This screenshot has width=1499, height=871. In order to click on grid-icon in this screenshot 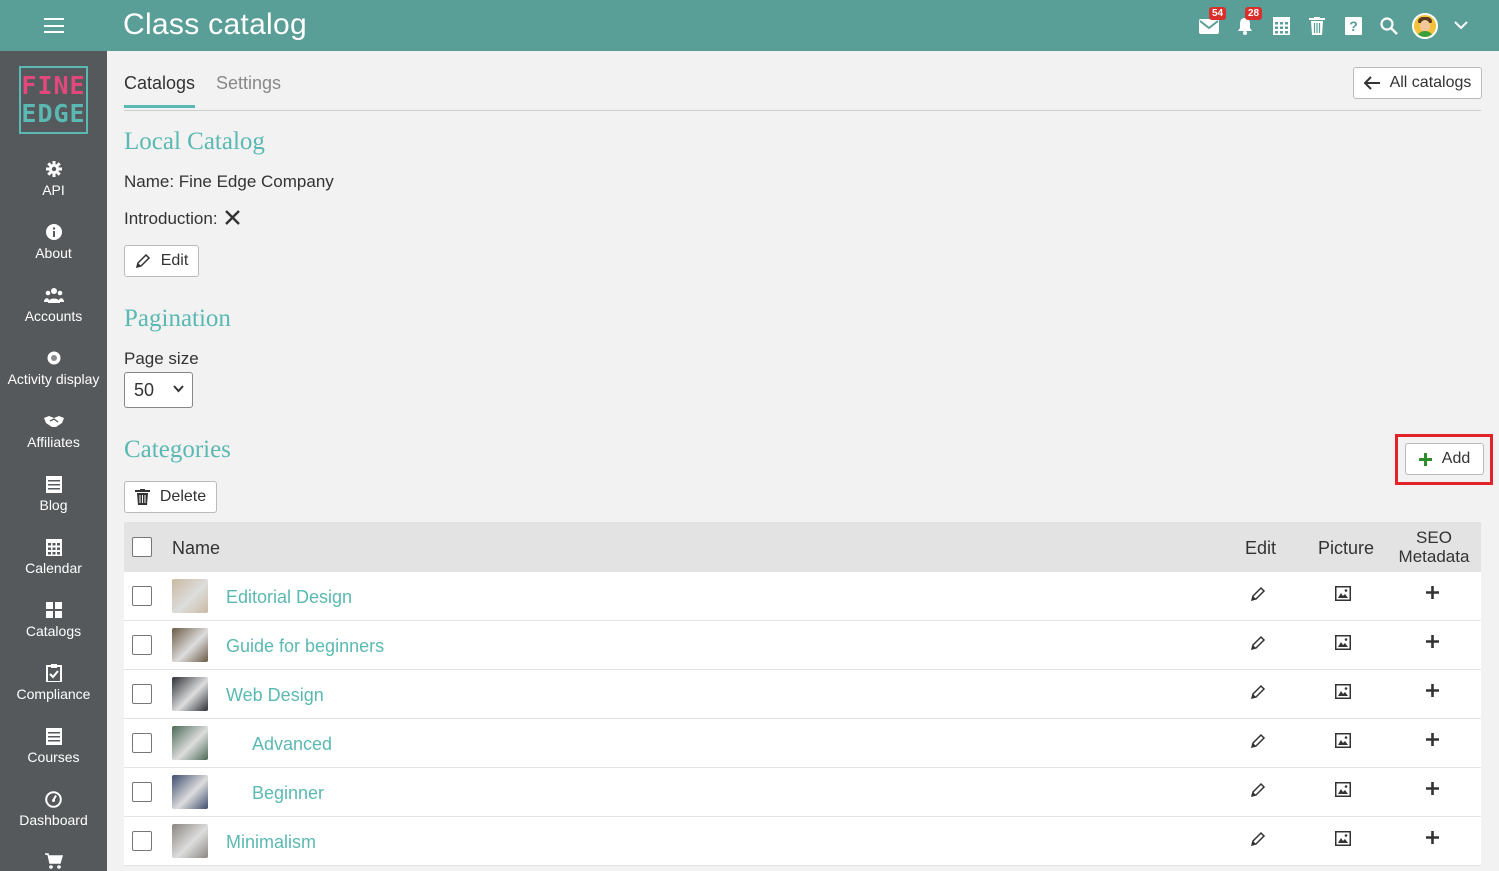, I will do `click(53, 610)`.